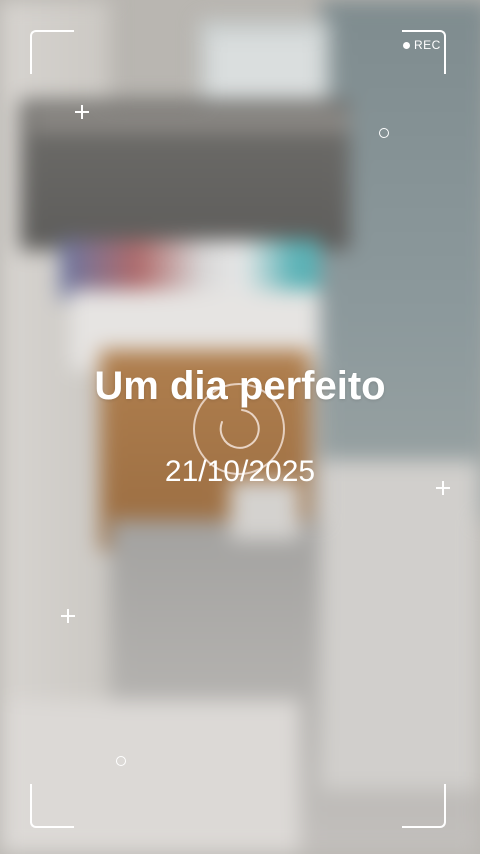 This screenshot has height=854, width=480. What do you see at coordinates (427, 45) in the screenshot?
I see `rec-label: REC` at bounding box center [427, 45].